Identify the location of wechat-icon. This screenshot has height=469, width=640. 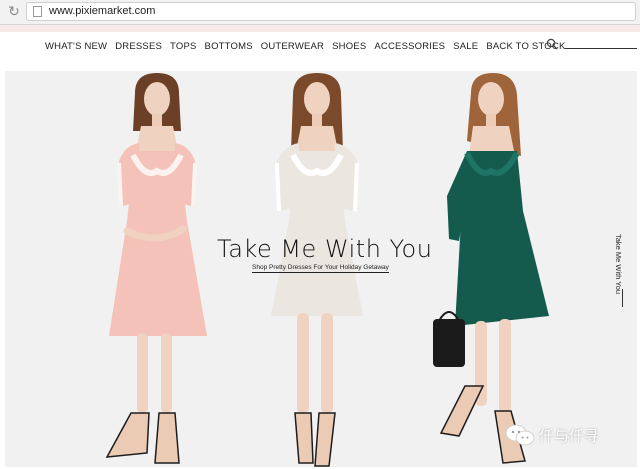
(520, 435).